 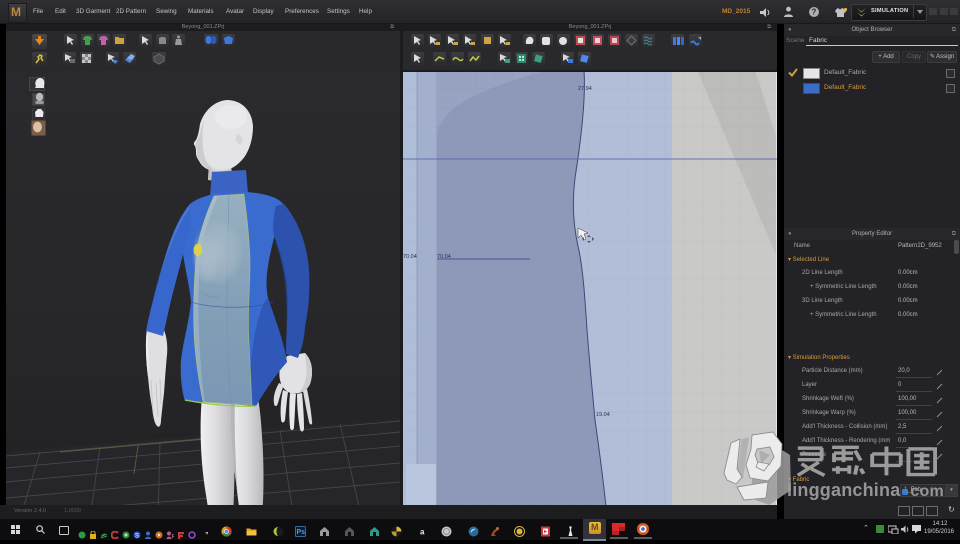 I want to click on svg-text: 19.04, so click(x=603, y=415).